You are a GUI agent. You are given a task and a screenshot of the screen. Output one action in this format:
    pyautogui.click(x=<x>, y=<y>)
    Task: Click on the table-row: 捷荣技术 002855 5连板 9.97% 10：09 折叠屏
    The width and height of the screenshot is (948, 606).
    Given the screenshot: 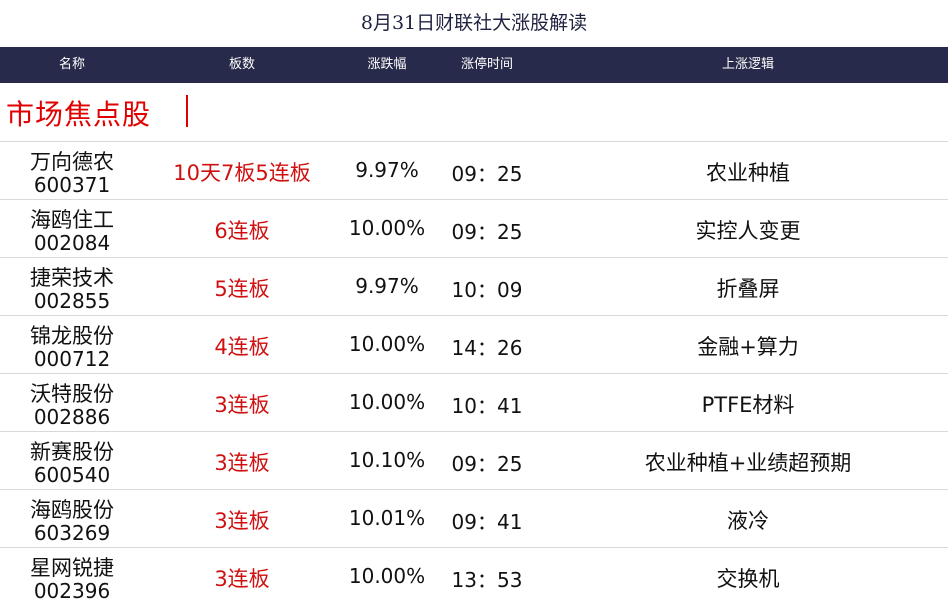 What is the action you would take?
    pyautogui.click(x=474, y=287)
    